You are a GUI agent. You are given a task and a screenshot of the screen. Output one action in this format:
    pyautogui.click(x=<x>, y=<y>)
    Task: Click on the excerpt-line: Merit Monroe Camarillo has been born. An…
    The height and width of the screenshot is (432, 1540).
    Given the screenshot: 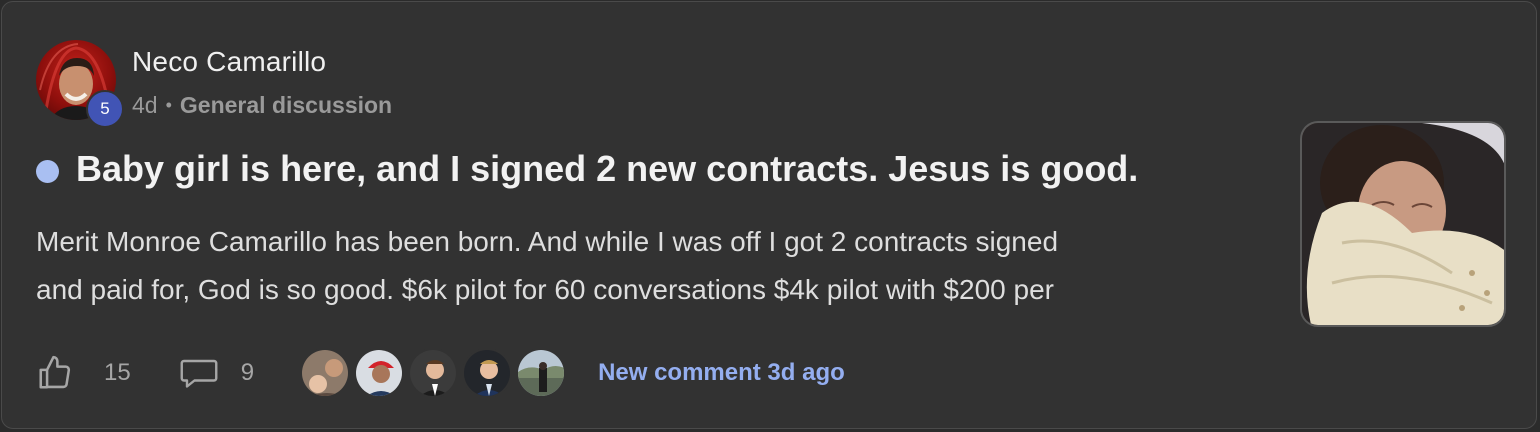 What is the action you would take?
    pyautogui.click(x=547, y=241)
    